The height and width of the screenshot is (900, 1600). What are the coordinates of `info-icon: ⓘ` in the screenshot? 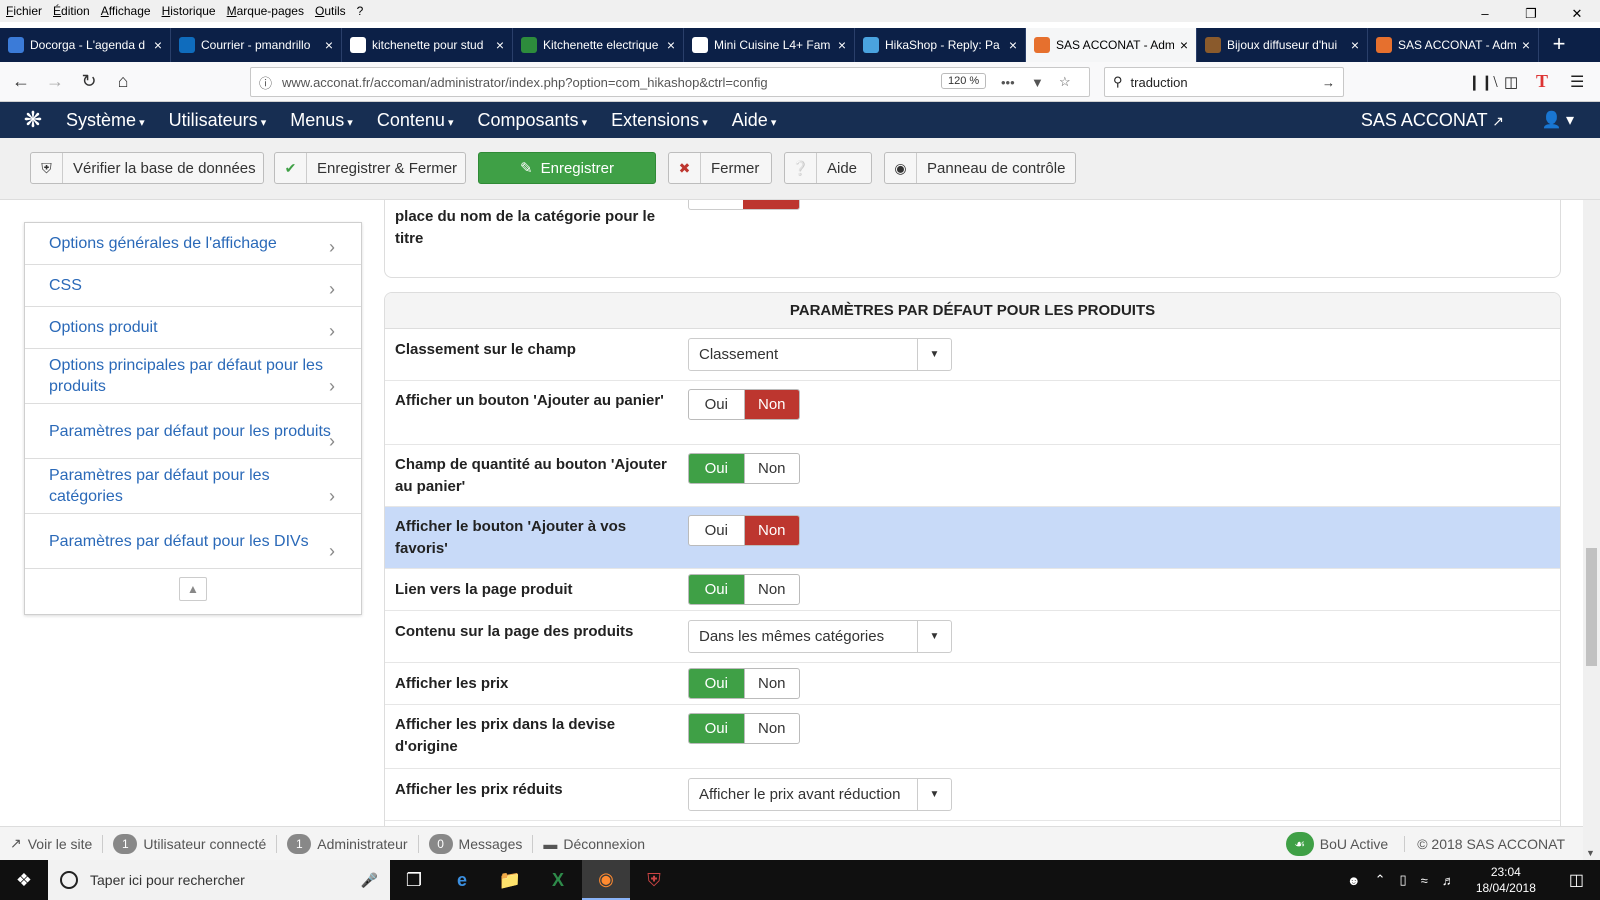 It's located at (265, 82).